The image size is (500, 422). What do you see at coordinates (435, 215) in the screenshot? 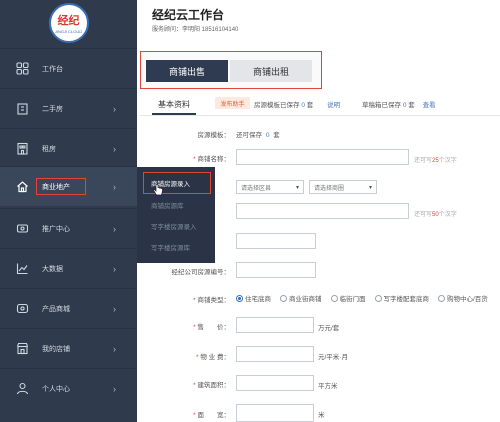
I see `address-hint: 还可写50个汉字` at bounding box center [435, 215].